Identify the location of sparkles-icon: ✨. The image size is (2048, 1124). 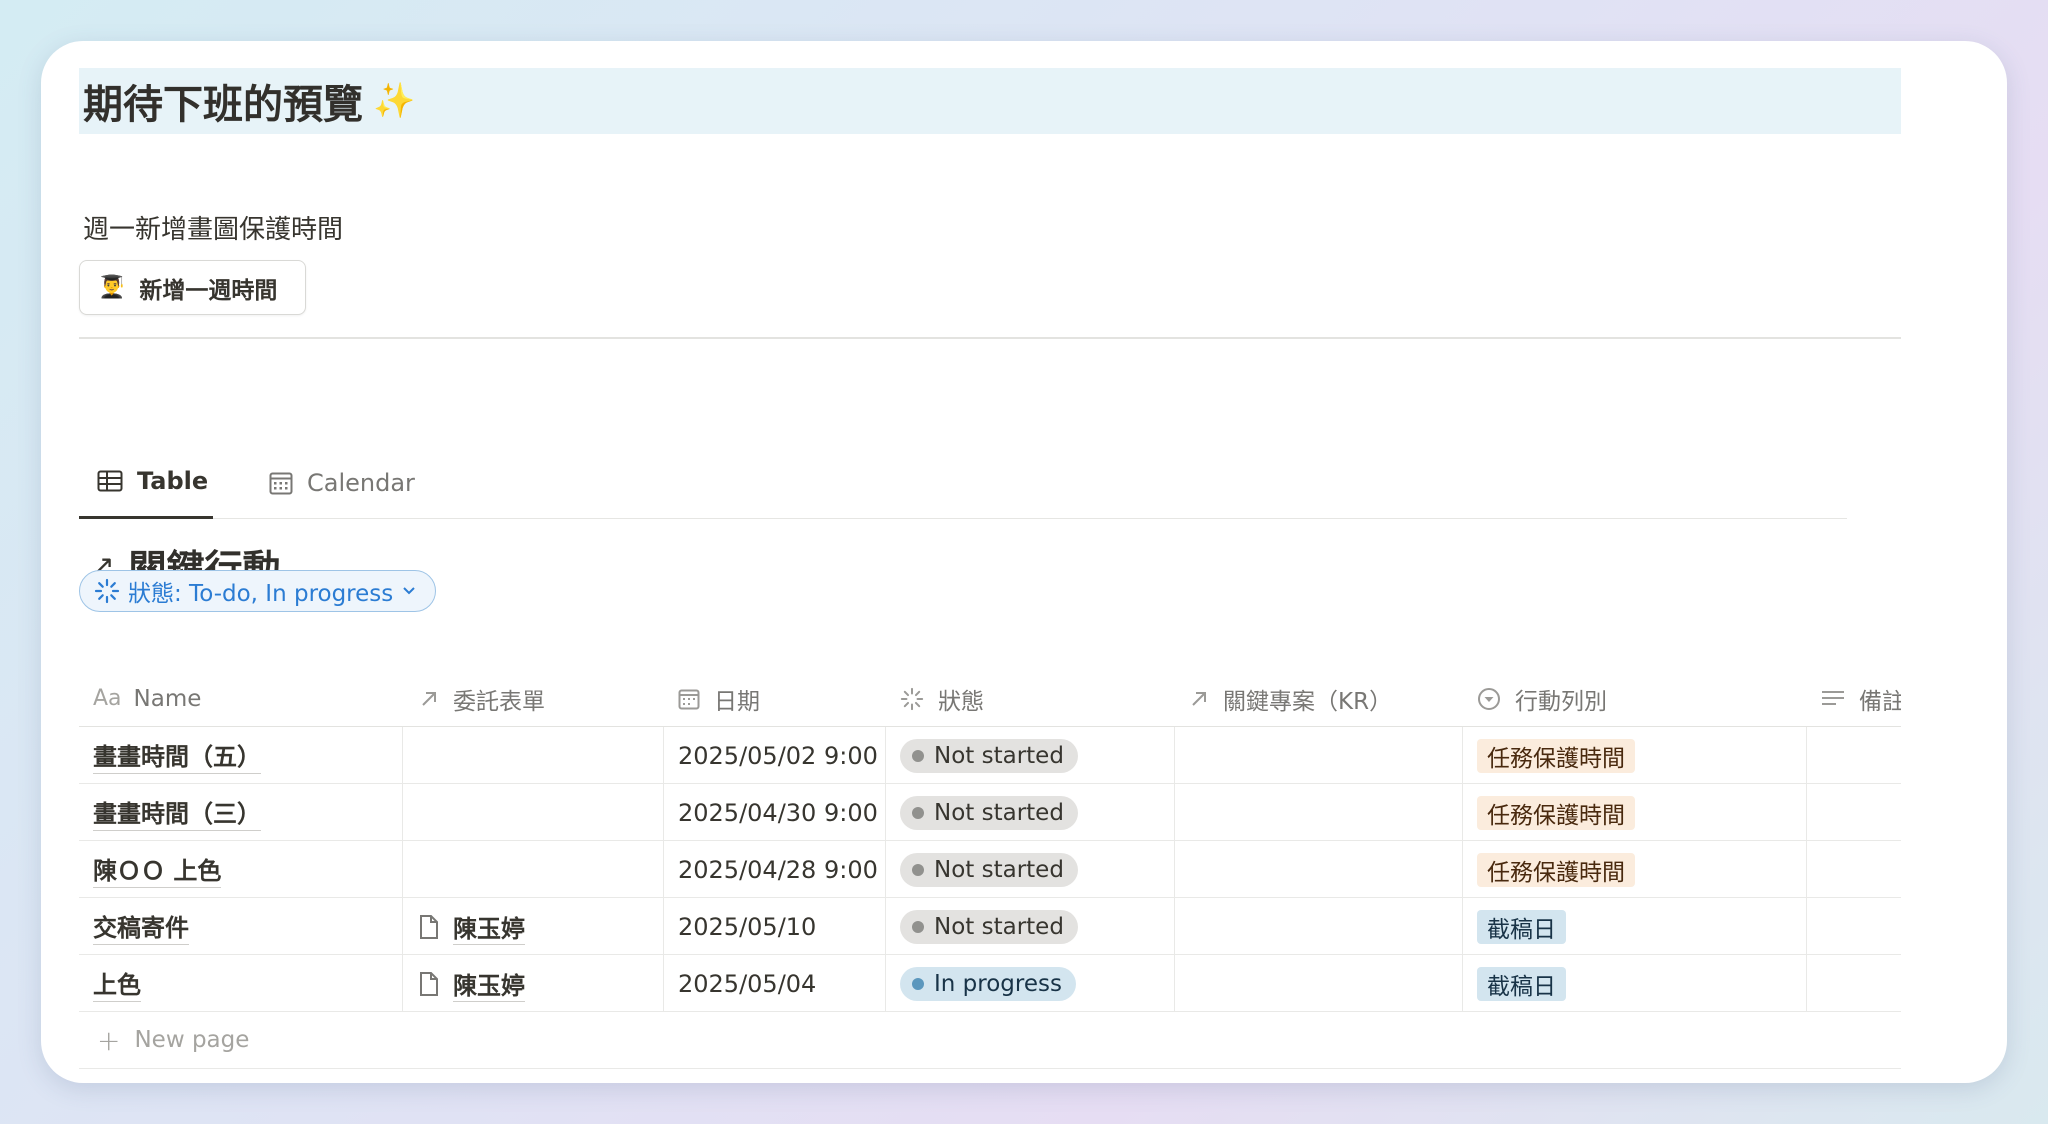
(394, 101).